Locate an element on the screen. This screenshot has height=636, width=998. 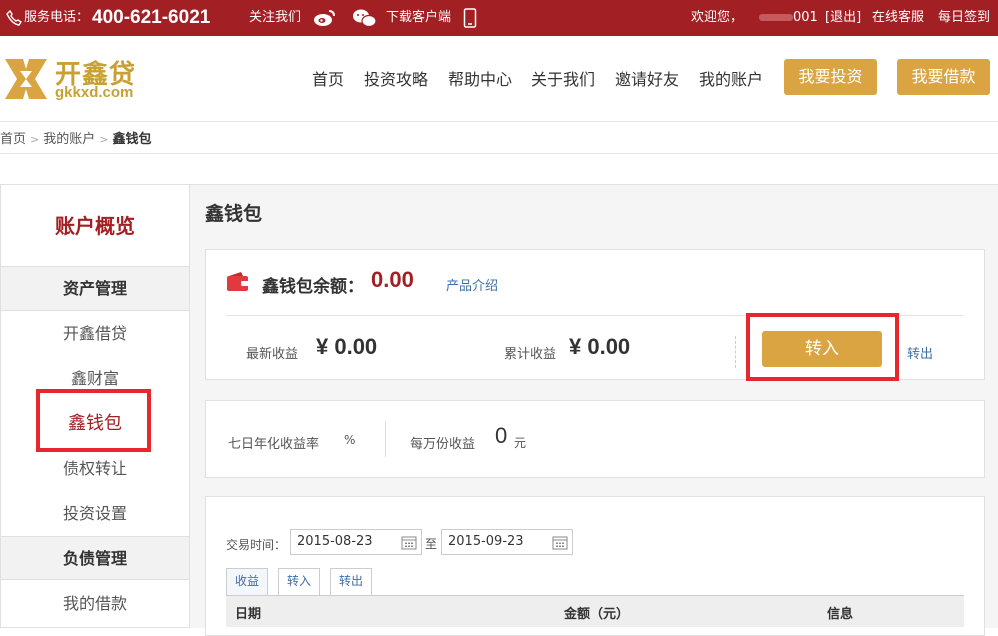
phone-number: 400-621-6021 is located at coordinates (151, 17).